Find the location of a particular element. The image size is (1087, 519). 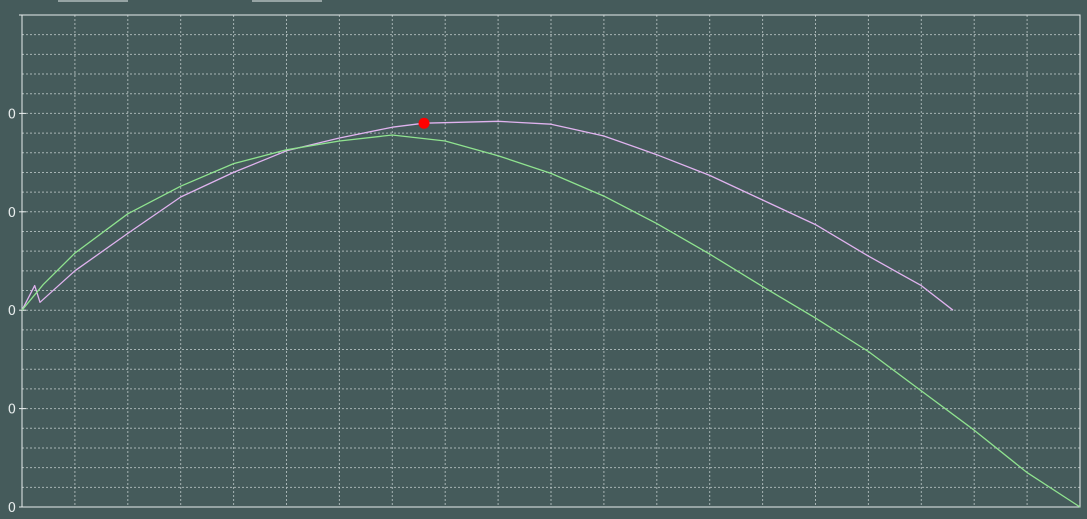

y-axis: 0 0 0 0 0 is located at coordinates (17, 265).